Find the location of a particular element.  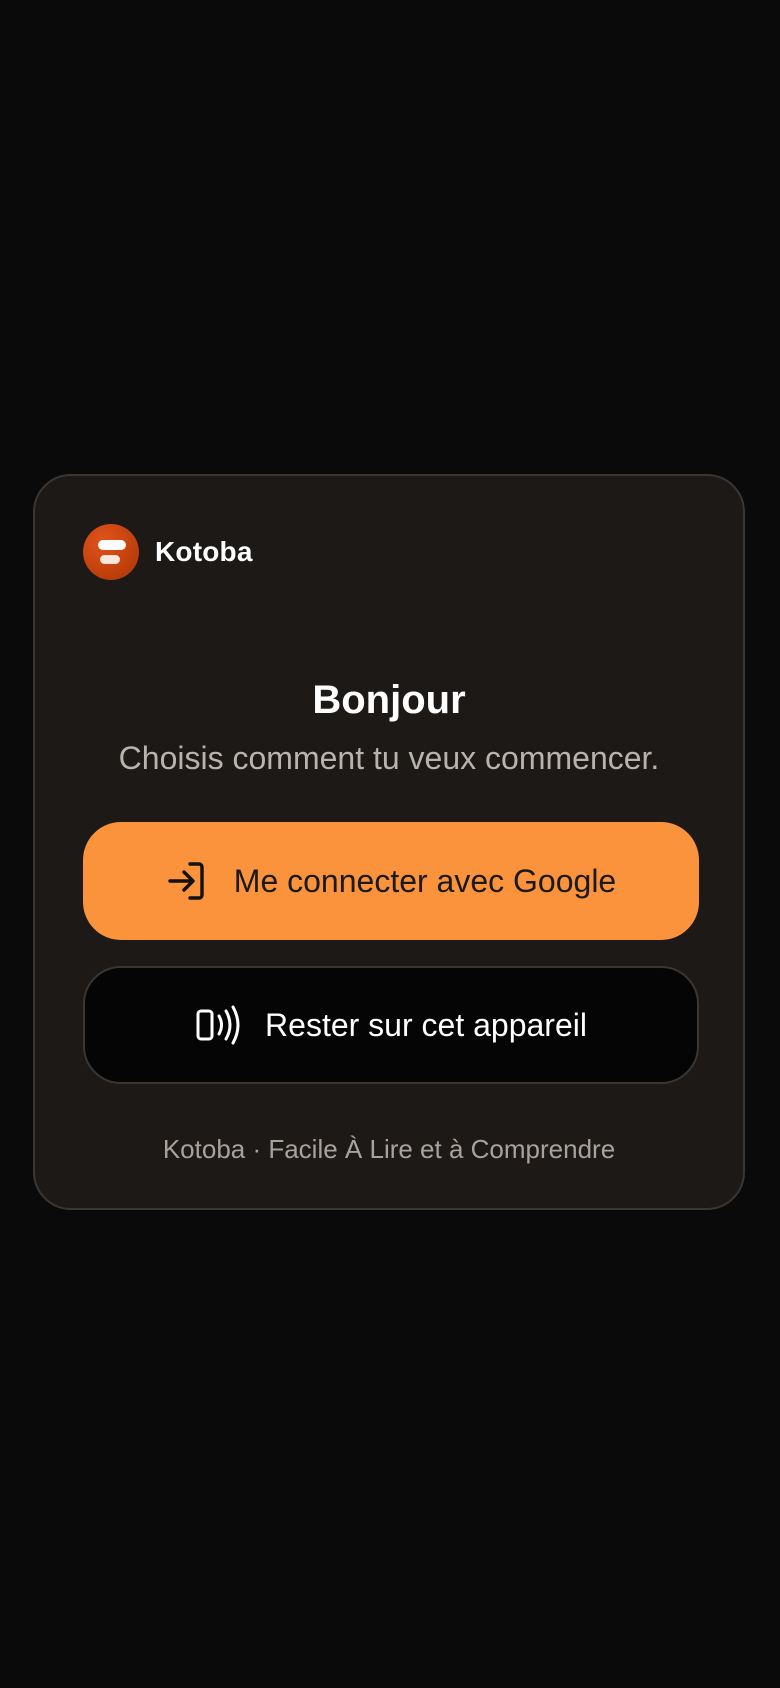

page-title: Bonjour is located at coordinates (389, 700).